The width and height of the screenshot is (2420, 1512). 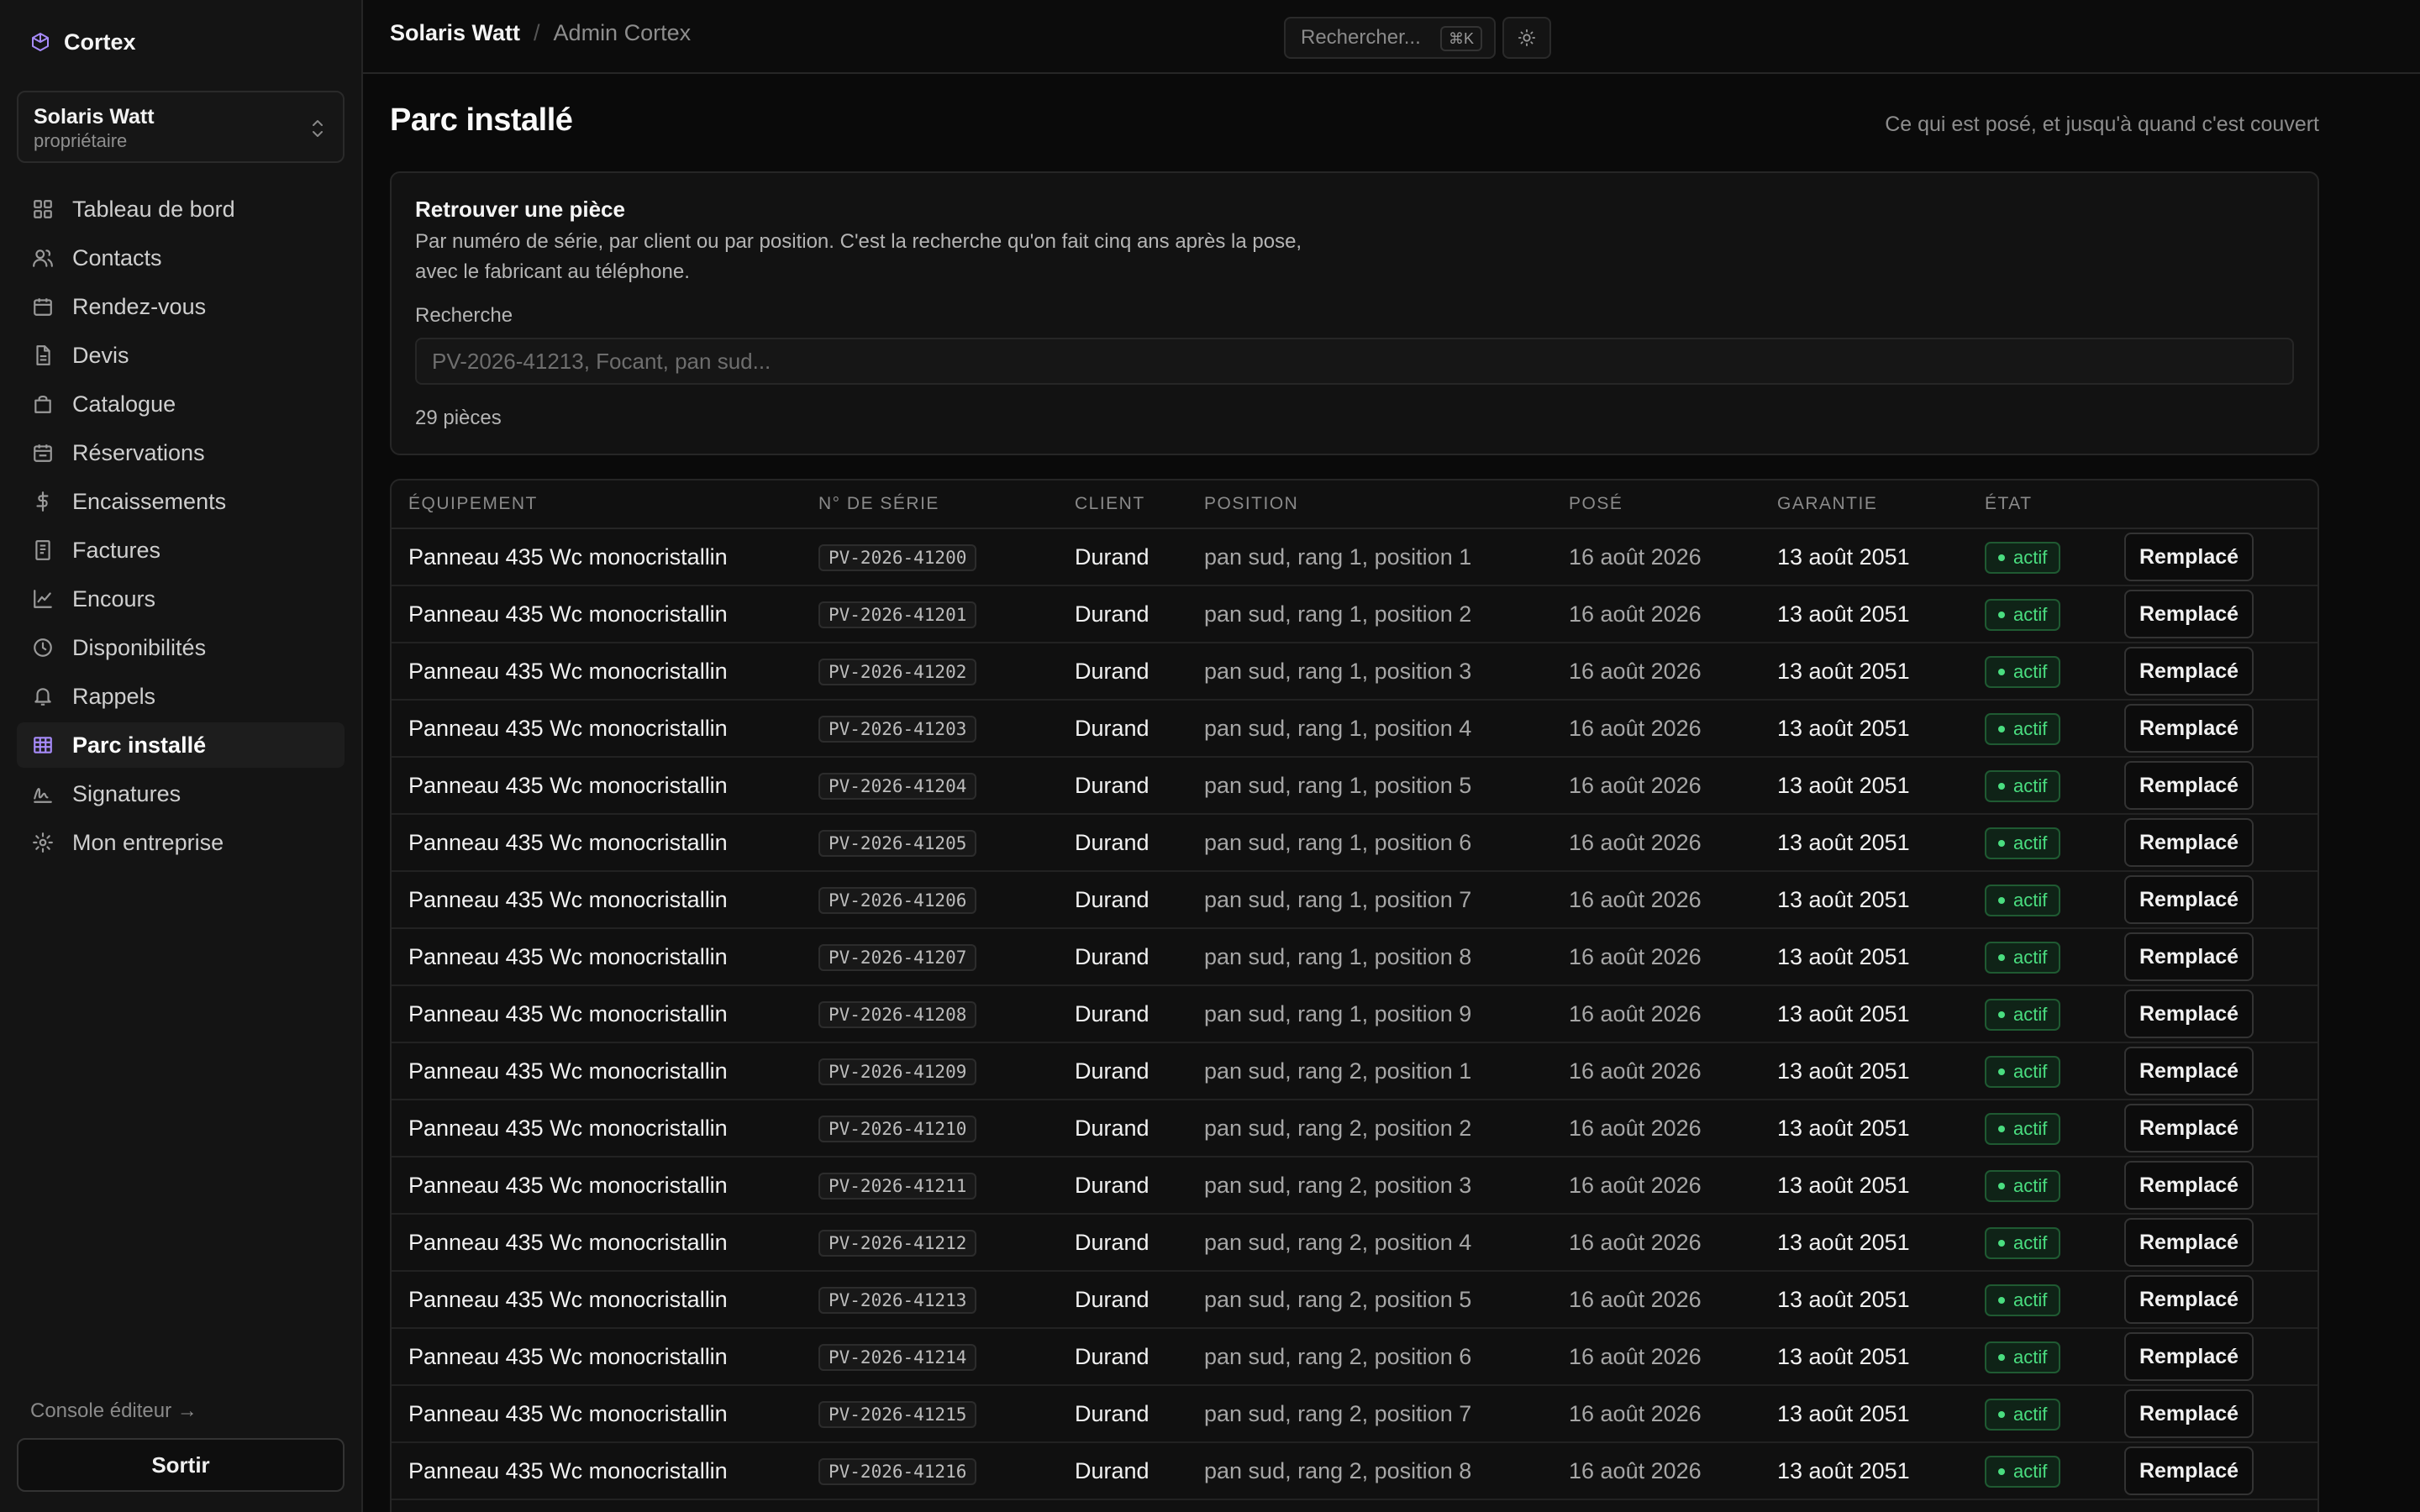 I want to click on serial-chip: PV-2026-41215, so click(x=898, y=1414).